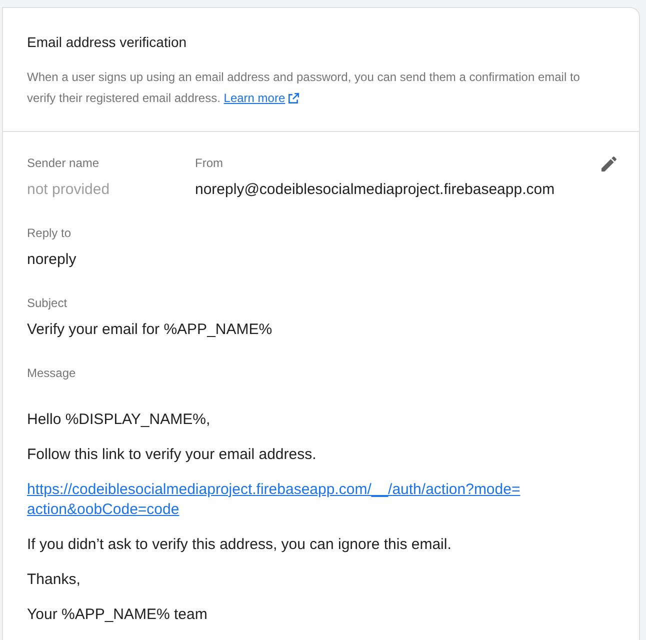 Image resolution: width=646 pixels, height=640 pixels. What do you see at coordinates (262, 98) in the screenshot?
I see `learn-more-link: Learn more` at bounding box center [262, 98].